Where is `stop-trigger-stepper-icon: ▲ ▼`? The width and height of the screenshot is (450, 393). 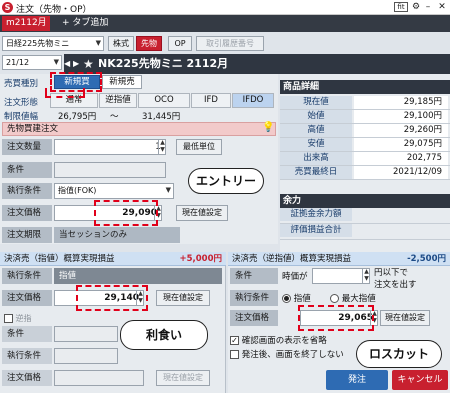 stop-trigger-stepper-icon: ▲ ▼ is located at coordinates (366, 276).